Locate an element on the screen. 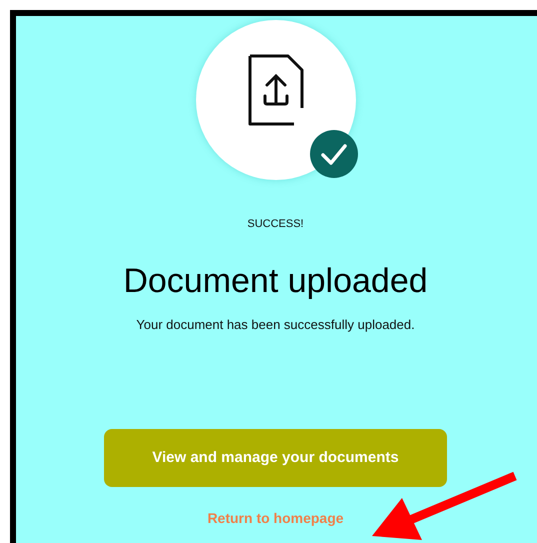  document-upload-icon is located at coordinates (276, 90).